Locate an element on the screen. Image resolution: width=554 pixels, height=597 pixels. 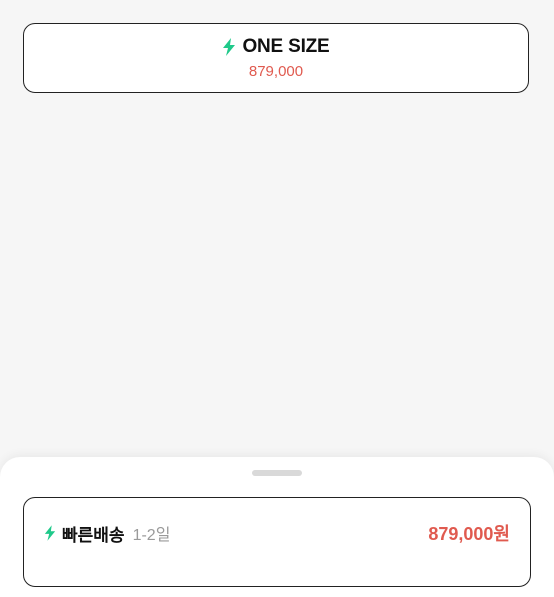
delivery-option-info: 빠른배송 1-2일 is located at coordinates (107, 533).